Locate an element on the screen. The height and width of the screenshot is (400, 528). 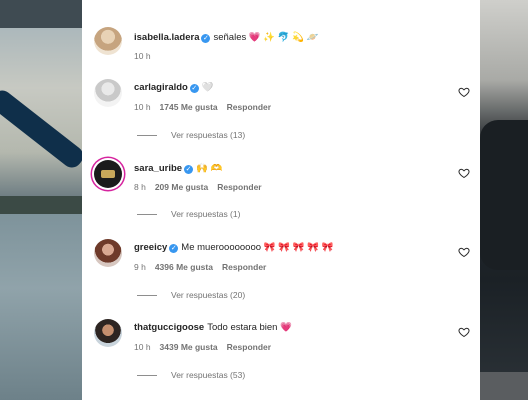
comment-text: señales 💗 ✨ 🐬 💫 🪐 is located at coordinates (266, 37).